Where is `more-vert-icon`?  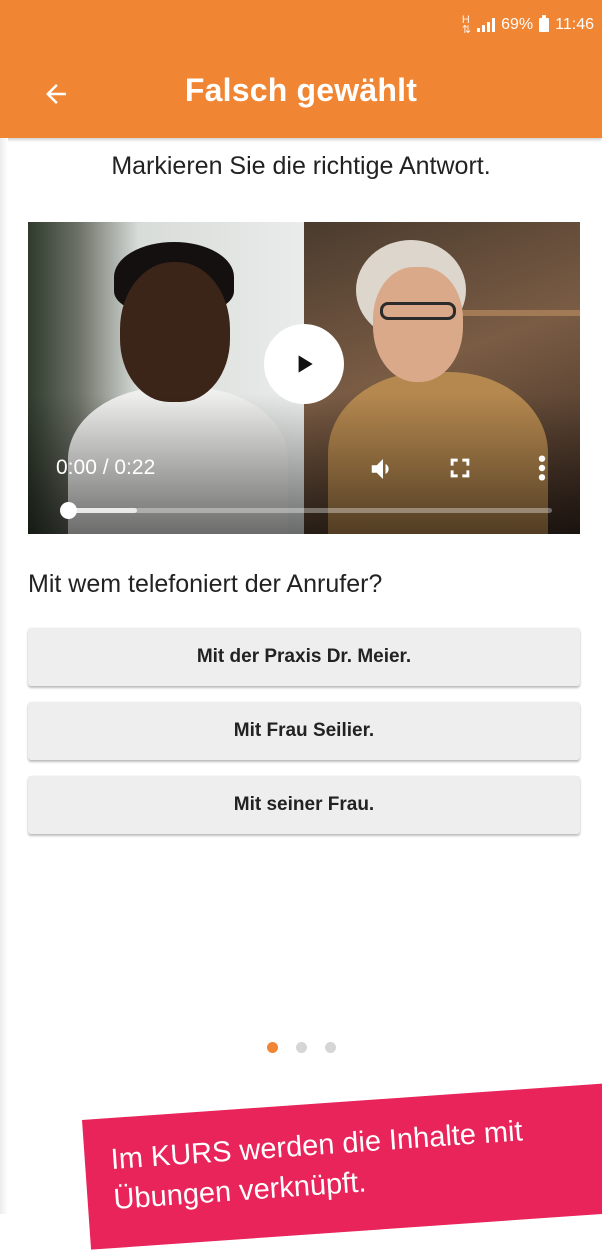 more-vert-icon is located at coordinates (542, 470).